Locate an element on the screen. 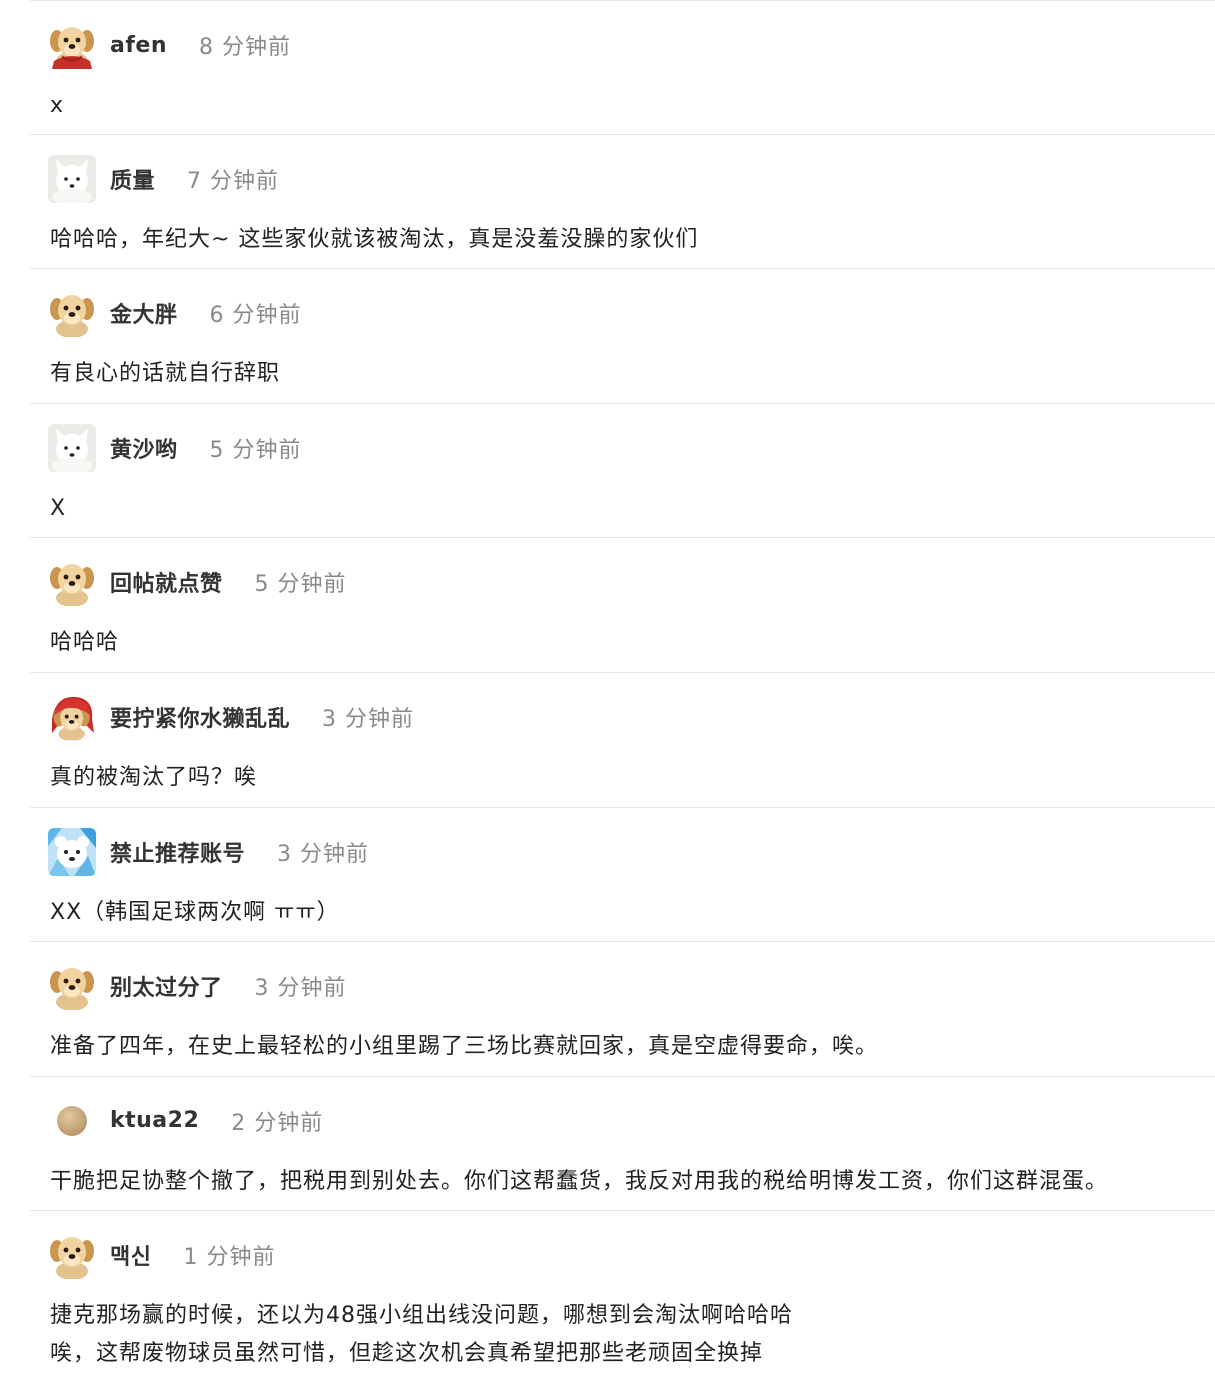  comment-header: 禁止推荐账号 3 分钟前 is located at coordinates (209, 851).